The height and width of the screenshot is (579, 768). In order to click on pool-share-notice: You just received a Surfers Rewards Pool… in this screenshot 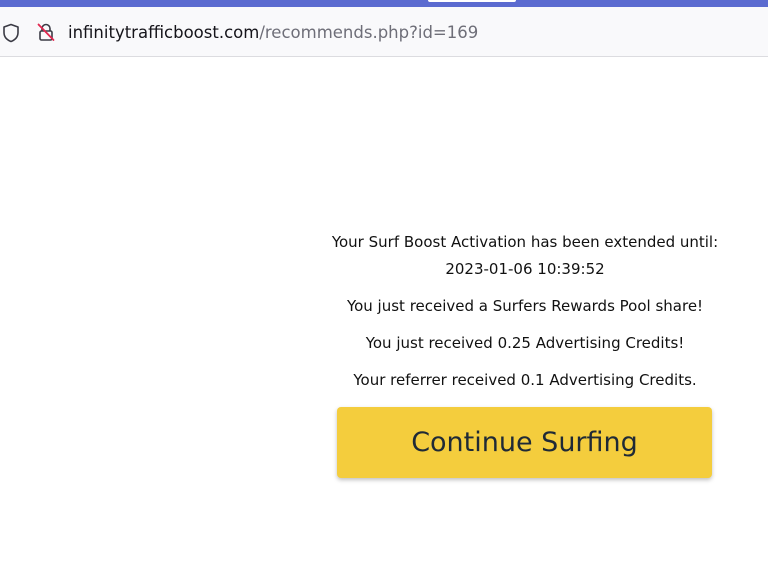, I will do `click(525, 306)`.